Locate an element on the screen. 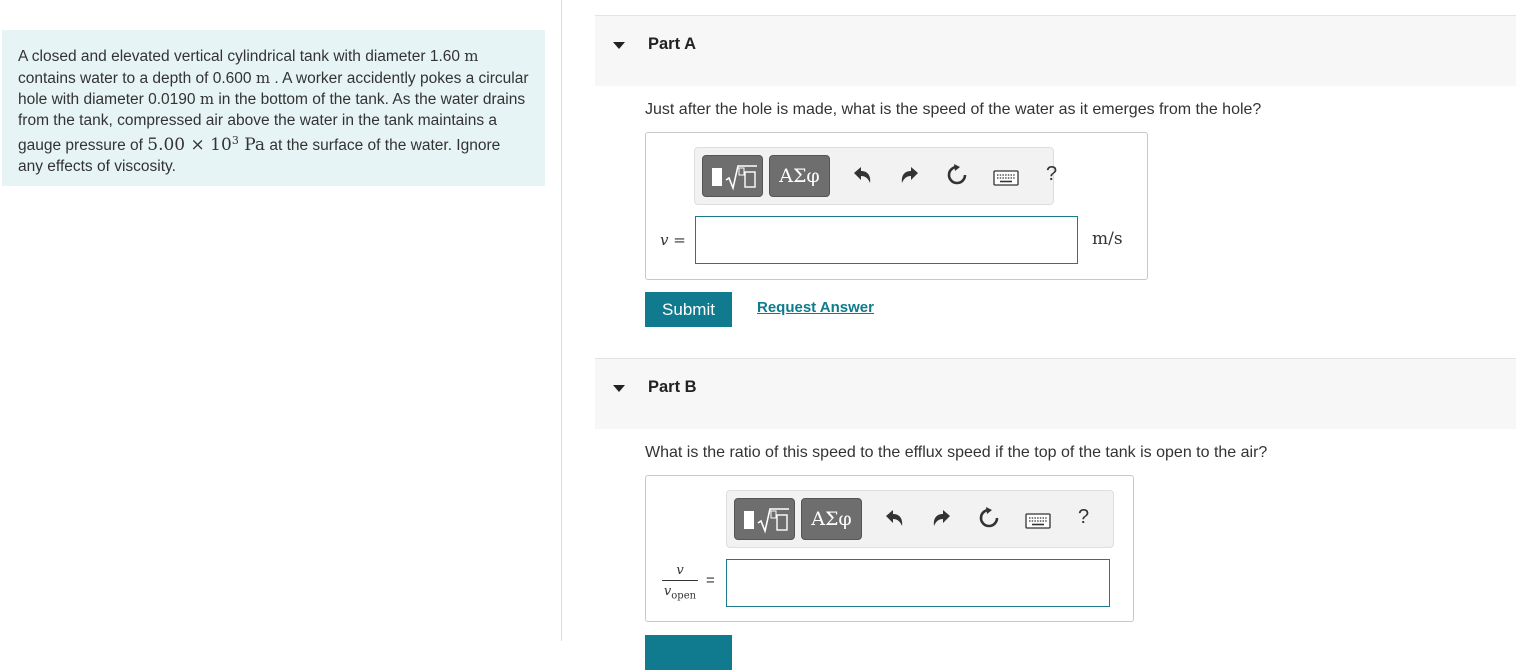 Image resolution: width=1516 pixels, height=670 pixels. part-b-math-toolbar: ΑΣφ ? is located at coordinates (920, 519).